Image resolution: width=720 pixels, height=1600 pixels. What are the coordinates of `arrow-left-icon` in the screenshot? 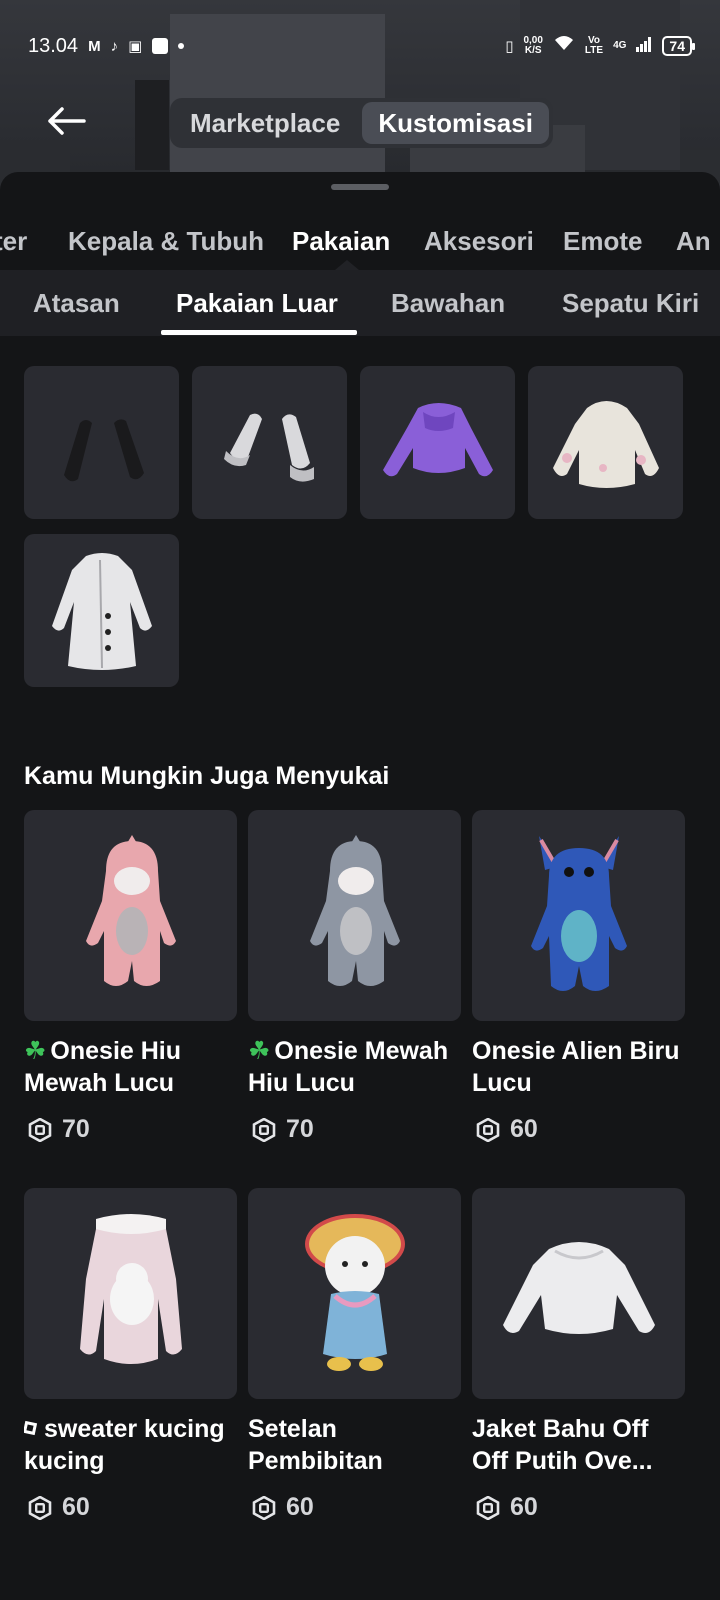 It's located at (67, 121).